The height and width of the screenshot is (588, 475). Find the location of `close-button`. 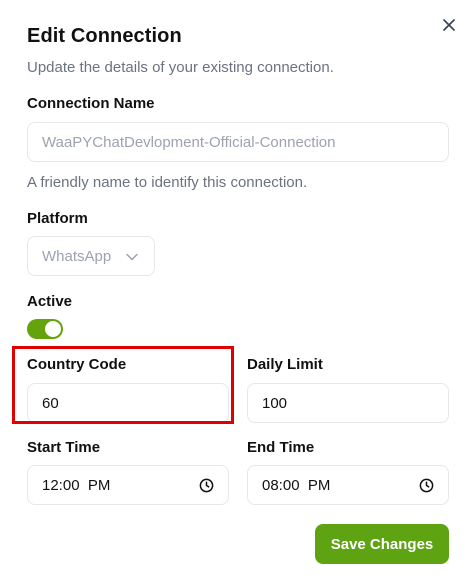

close-button is located at coordinates (449, 25).